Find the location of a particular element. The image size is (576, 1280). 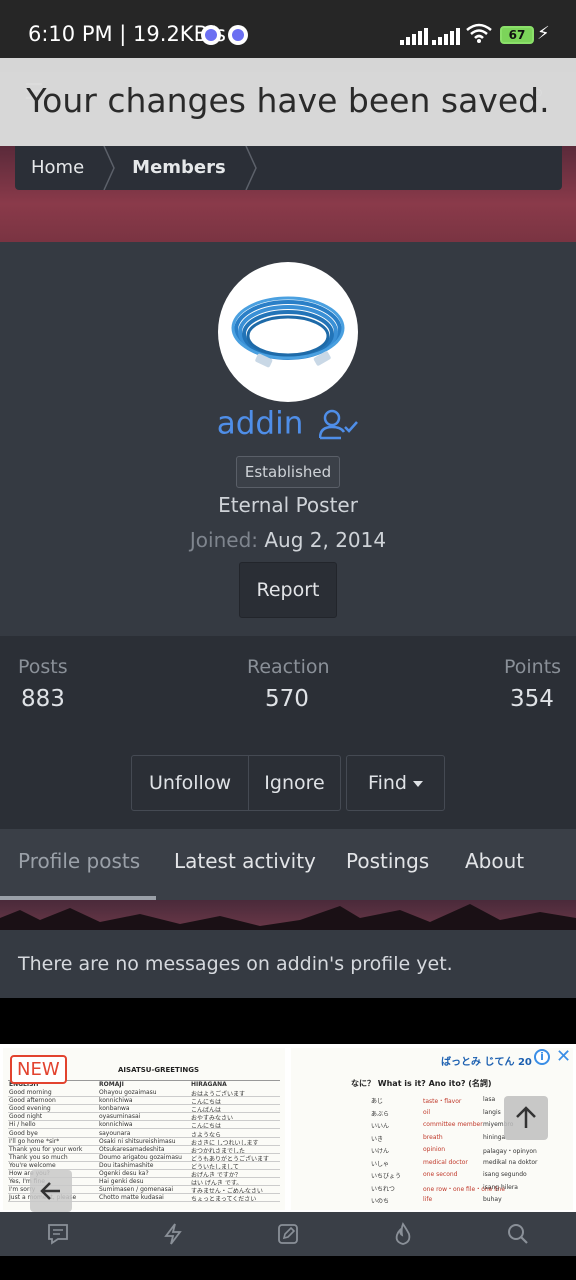

new-badge: NEW is located at coordinates (38, 1069).